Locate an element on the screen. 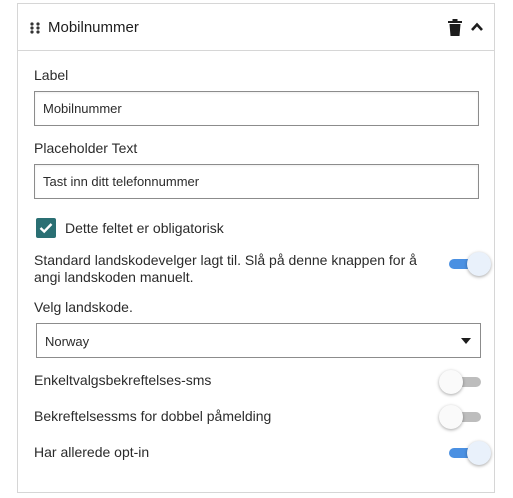 This screenshot has height=498, width=513. country-select-value: Norway is located at coordinates (67, 341).